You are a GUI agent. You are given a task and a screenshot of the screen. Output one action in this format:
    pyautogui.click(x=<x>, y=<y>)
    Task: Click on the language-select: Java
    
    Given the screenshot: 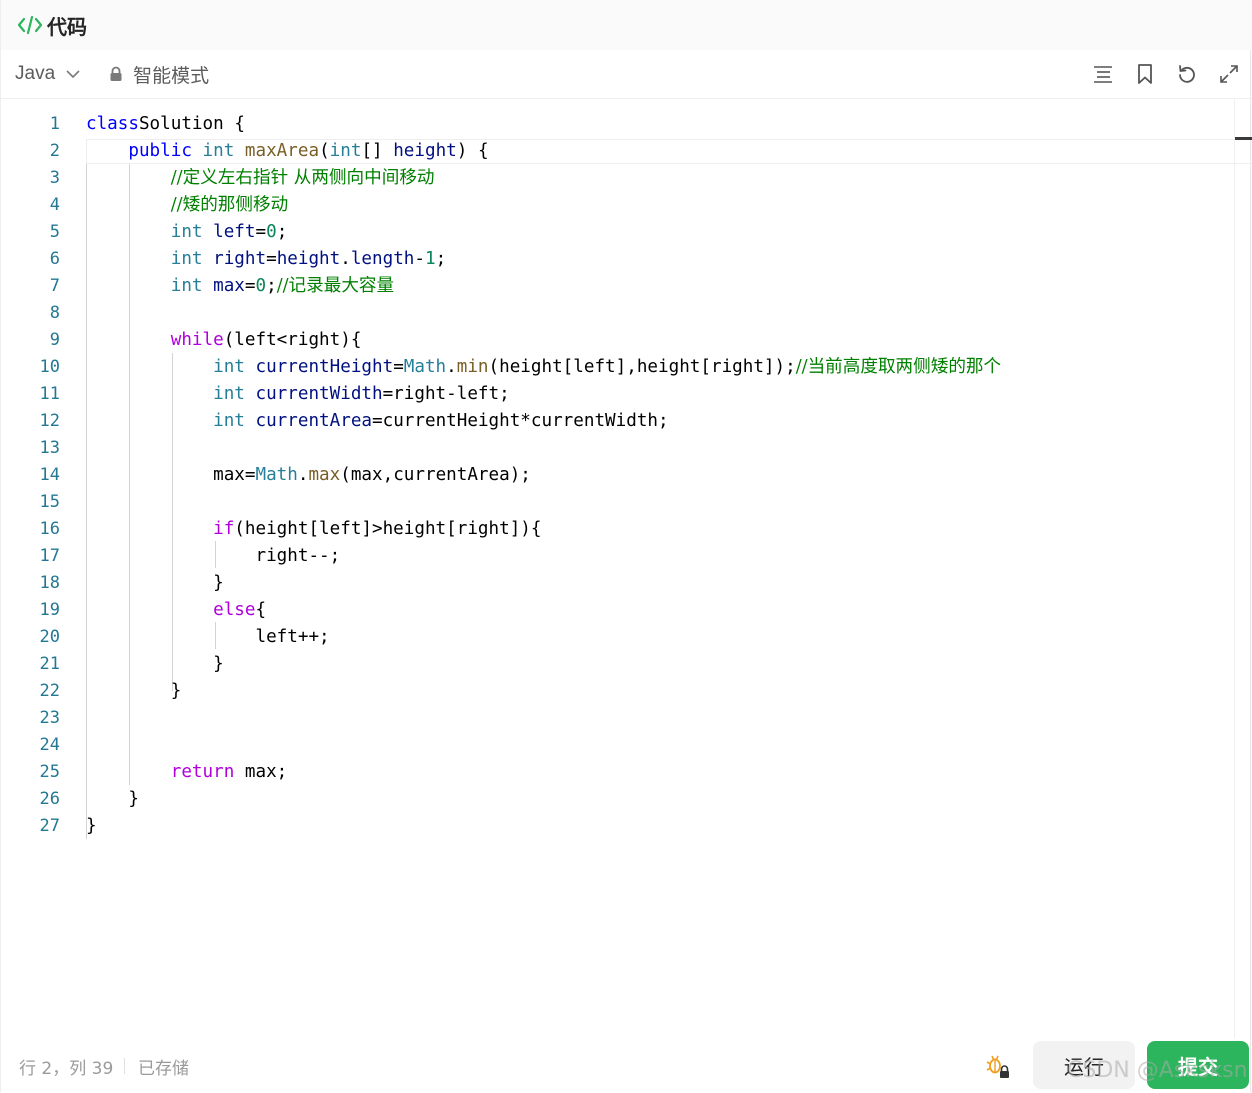 What is the action you would take?
    pyautogui.click(x=48, y=74)
    